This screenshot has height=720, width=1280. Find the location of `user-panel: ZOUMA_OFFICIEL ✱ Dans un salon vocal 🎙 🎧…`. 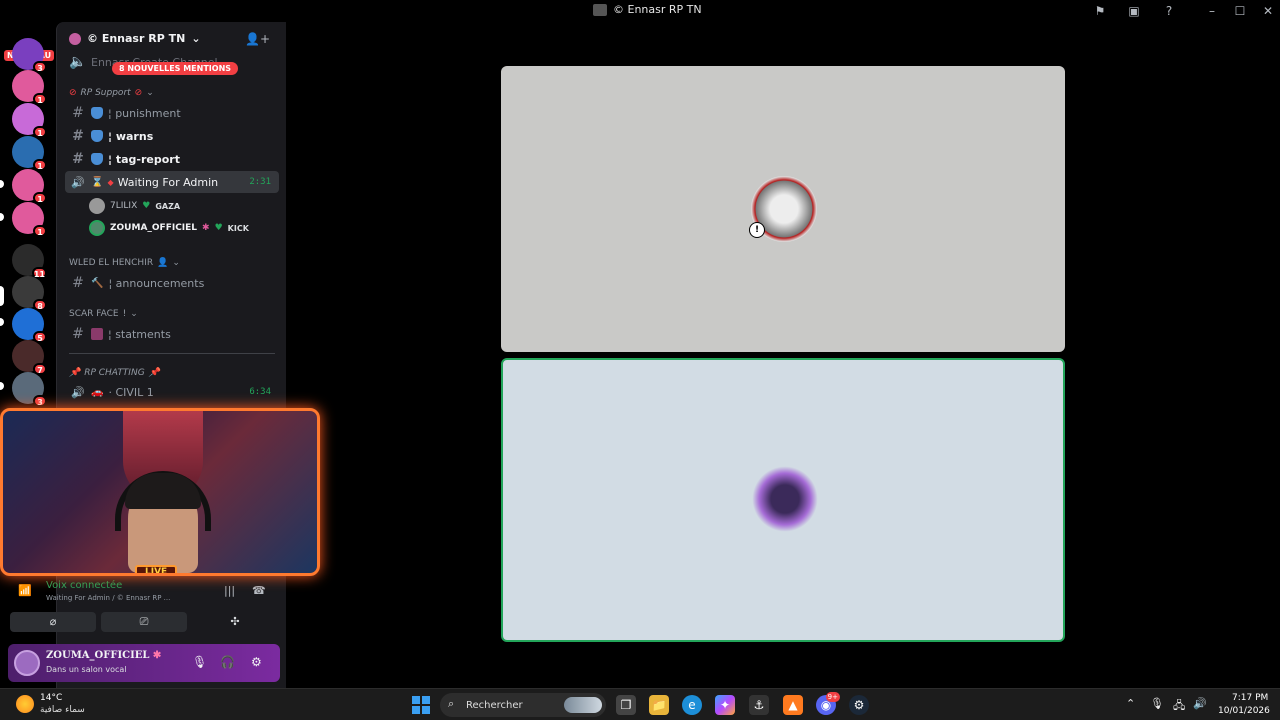

user-panel: ZOUMA_OFFICIEL ✱ Dans un salon vocal 🎙 🎧… is located at coordinates (144, 663).